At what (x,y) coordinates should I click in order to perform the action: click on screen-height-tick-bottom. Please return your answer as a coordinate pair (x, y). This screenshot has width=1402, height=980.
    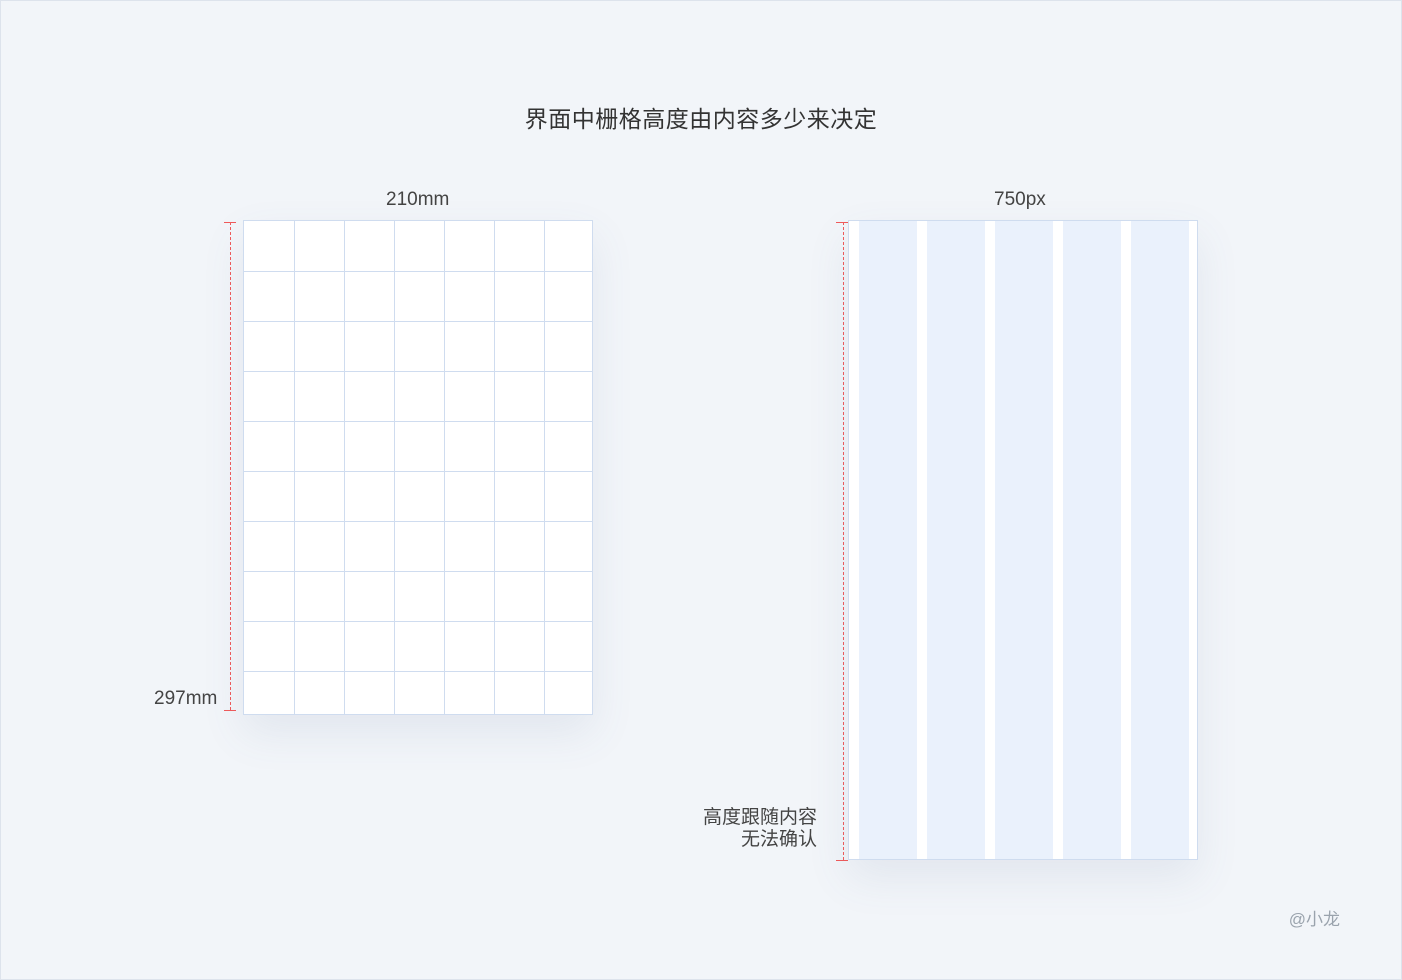
    Looking at the image, I should click on (842, 860).